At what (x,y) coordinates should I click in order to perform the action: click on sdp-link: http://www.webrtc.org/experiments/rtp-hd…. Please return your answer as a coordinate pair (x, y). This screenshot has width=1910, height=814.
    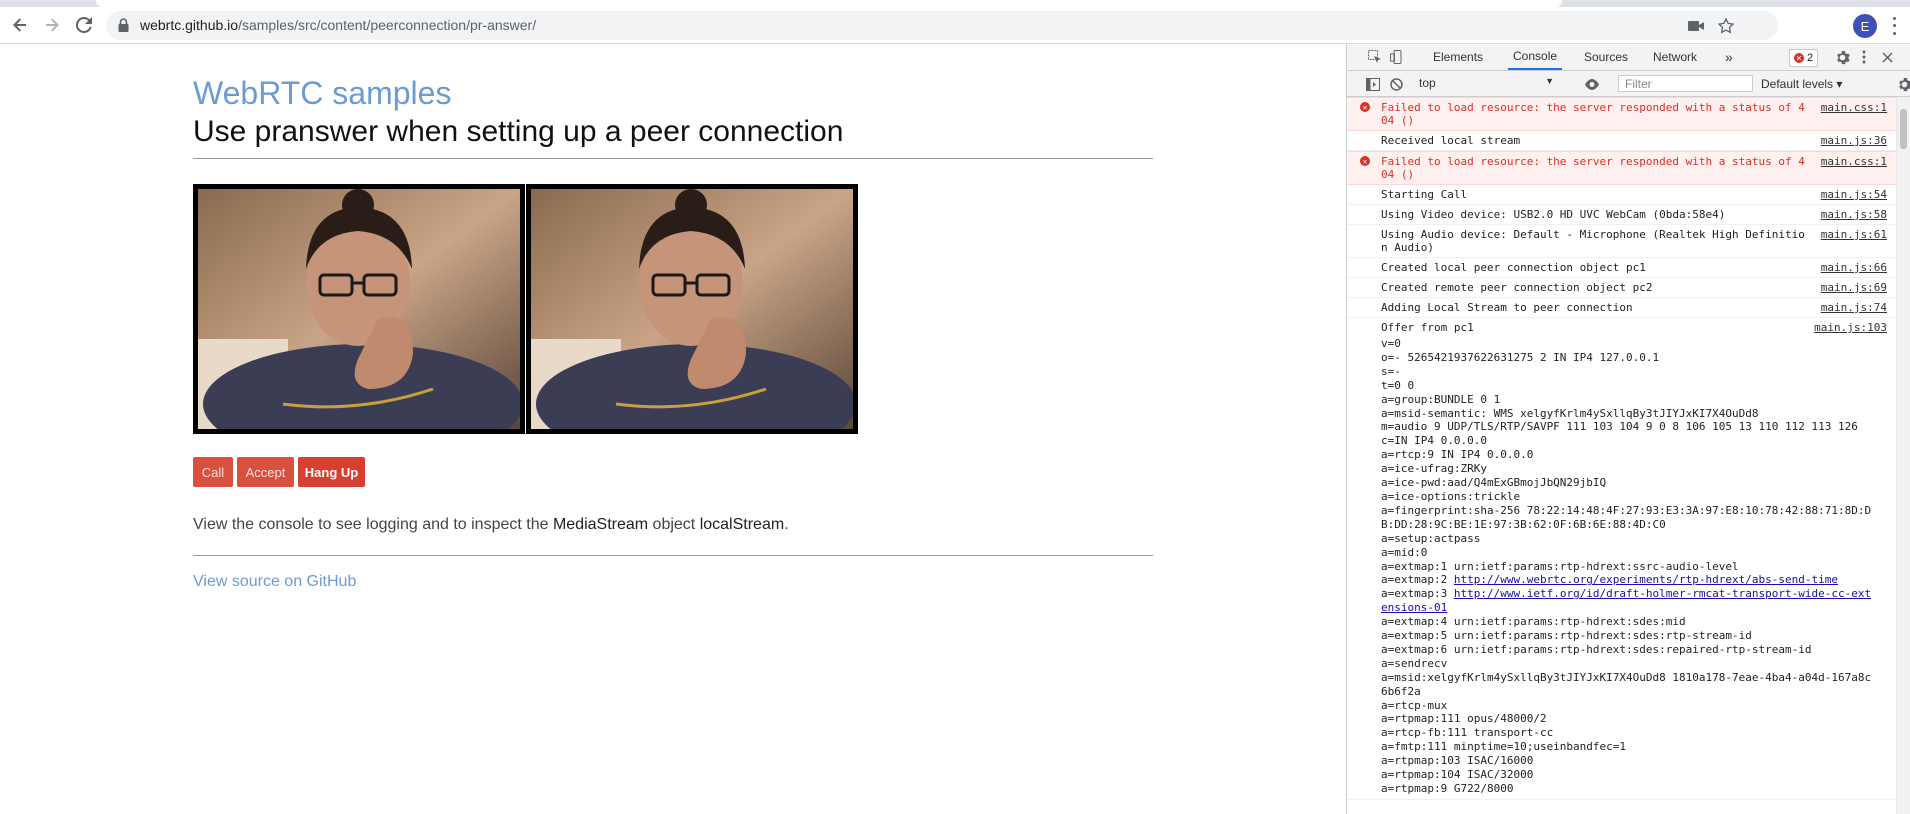
    Looking at the image, I should click on (1646, 579).